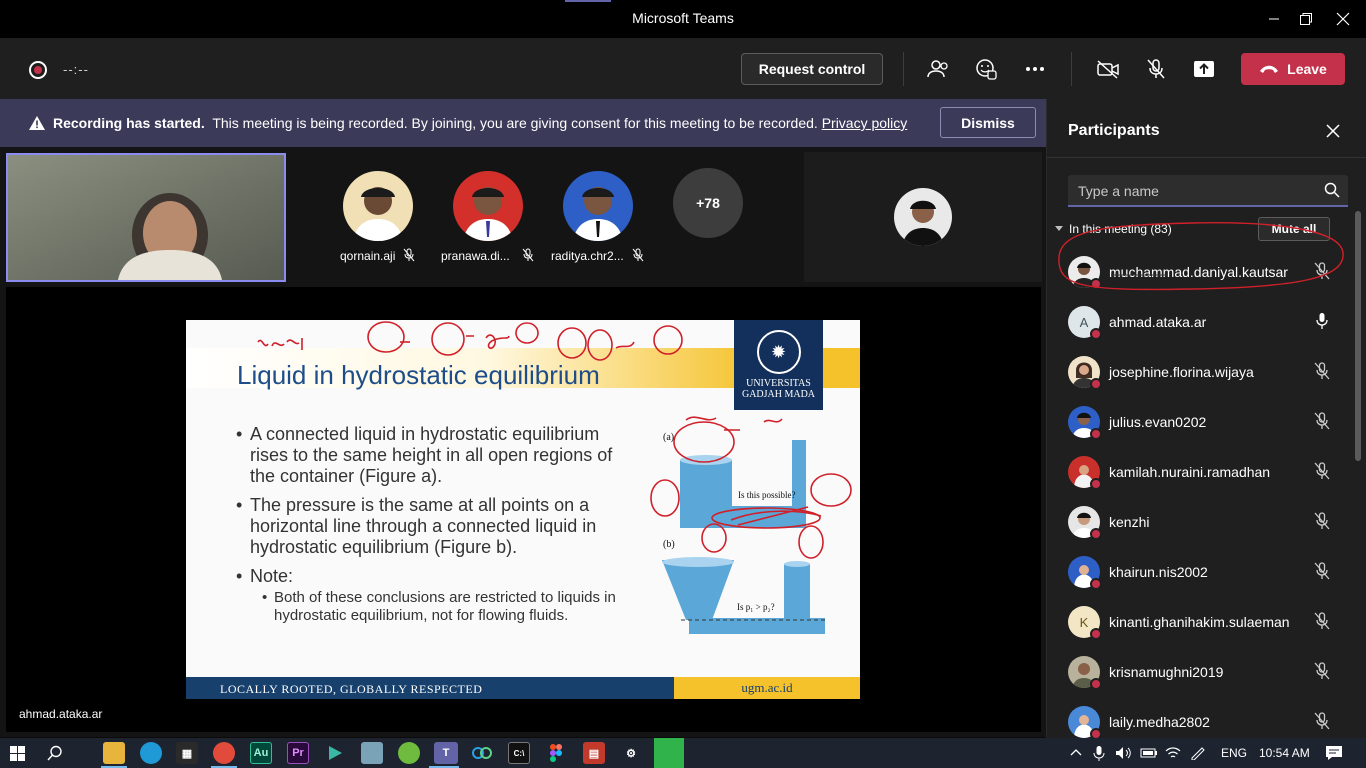  What do you see at coordinates (409, 753) in the screenshot?
I see `utorrent-icon` at bounding box center [409, 753].